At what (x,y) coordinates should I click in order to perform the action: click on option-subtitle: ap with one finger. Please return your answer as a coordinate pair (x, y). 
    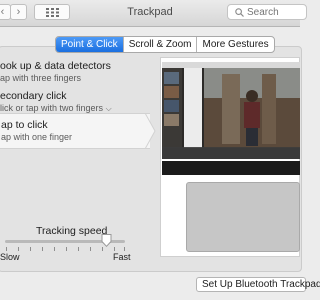
    Looking at the image, I should click on (37, 137).